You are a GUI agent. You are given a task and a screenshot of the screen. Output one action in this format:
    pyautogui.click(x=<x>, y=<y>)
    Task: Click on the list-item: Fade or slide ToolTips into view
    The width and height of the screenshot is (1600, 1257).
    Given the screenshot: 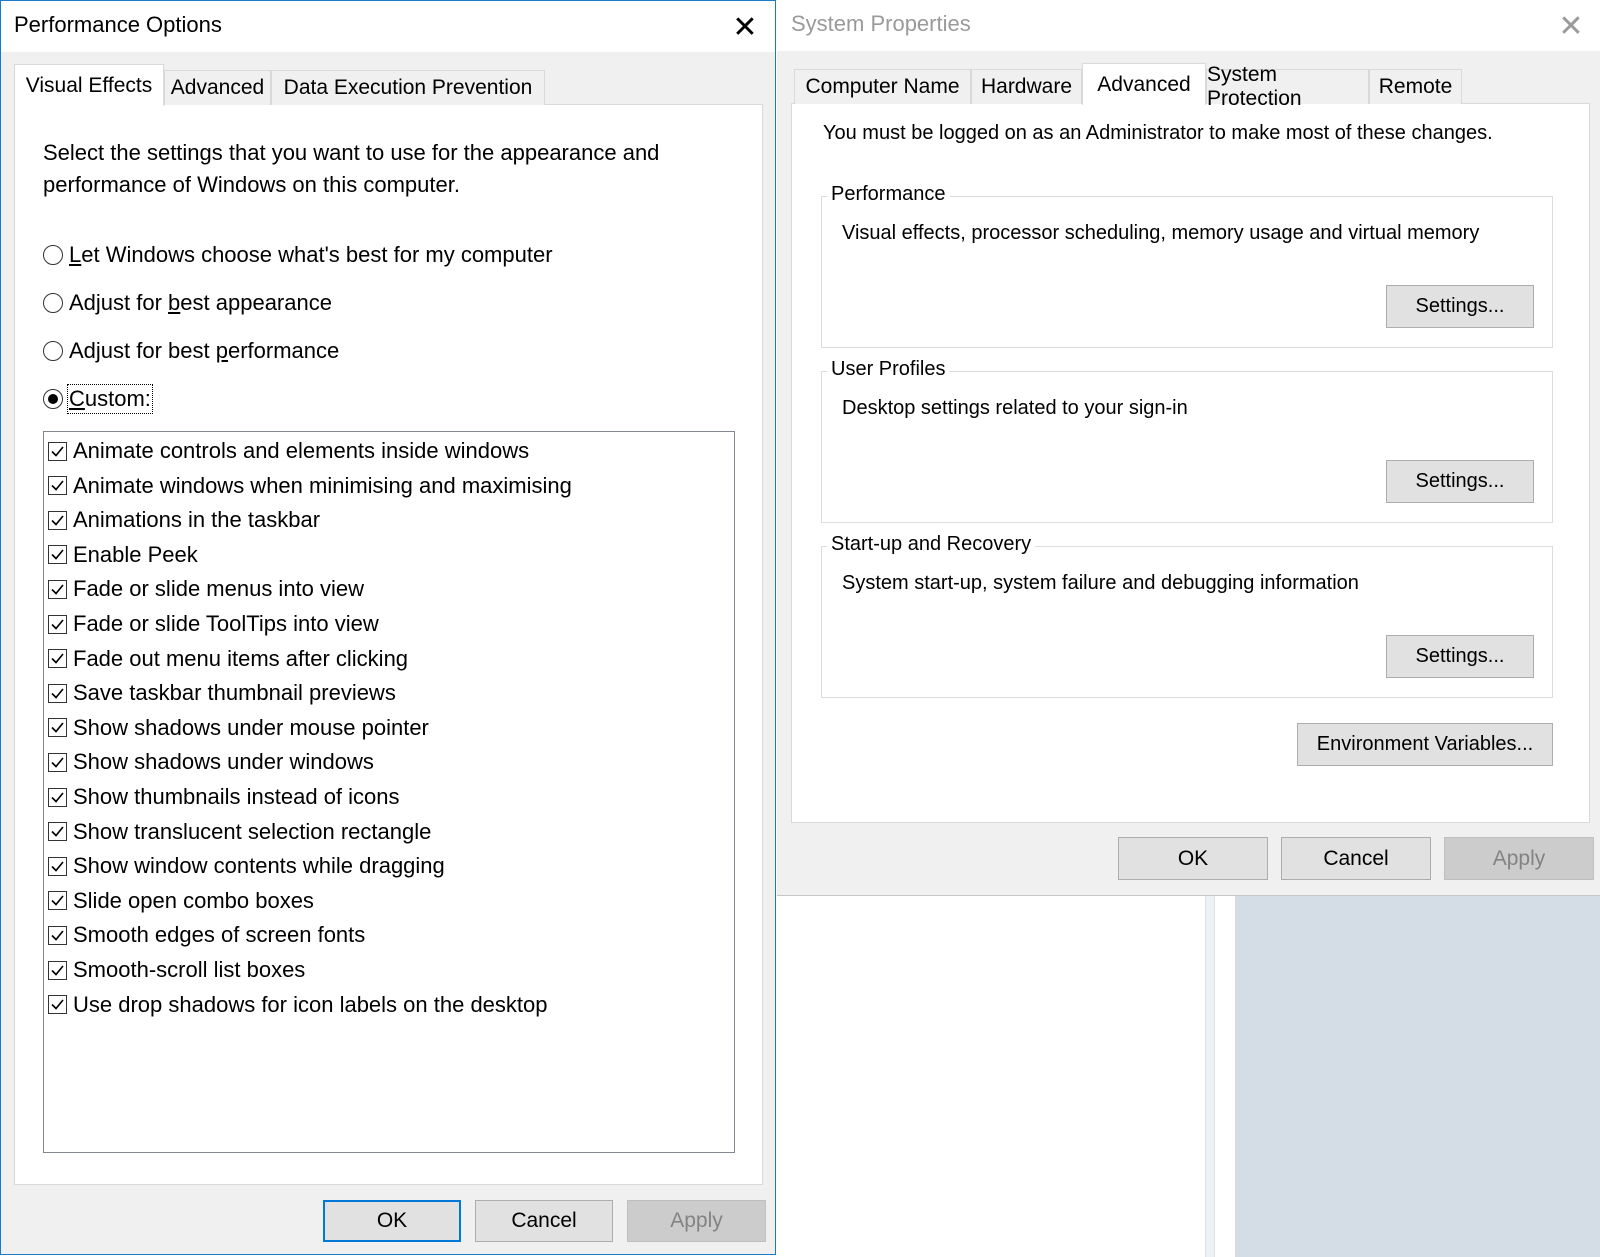 What is the action you would take?
    pyautogui.click(x=213, y=624)
    